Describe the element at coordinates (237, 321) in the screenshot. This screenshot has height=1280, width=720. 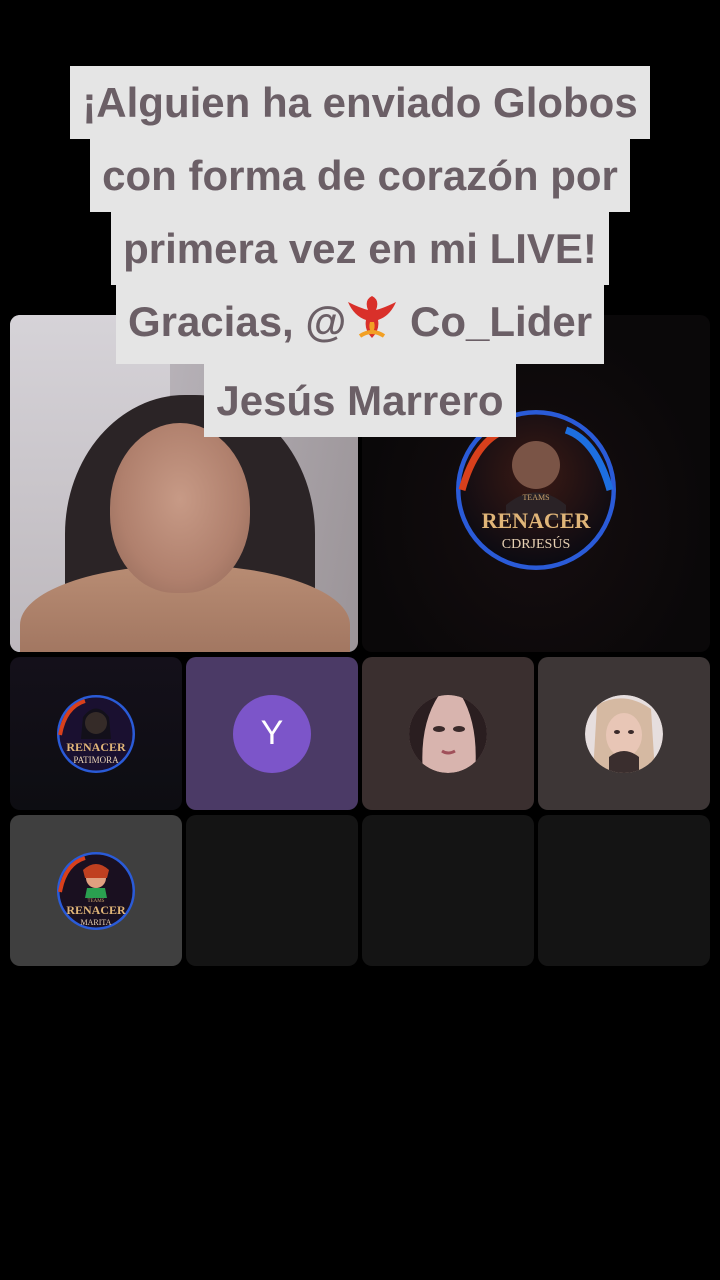
I see `gift-message-thanks: Gracias, @` at that location.